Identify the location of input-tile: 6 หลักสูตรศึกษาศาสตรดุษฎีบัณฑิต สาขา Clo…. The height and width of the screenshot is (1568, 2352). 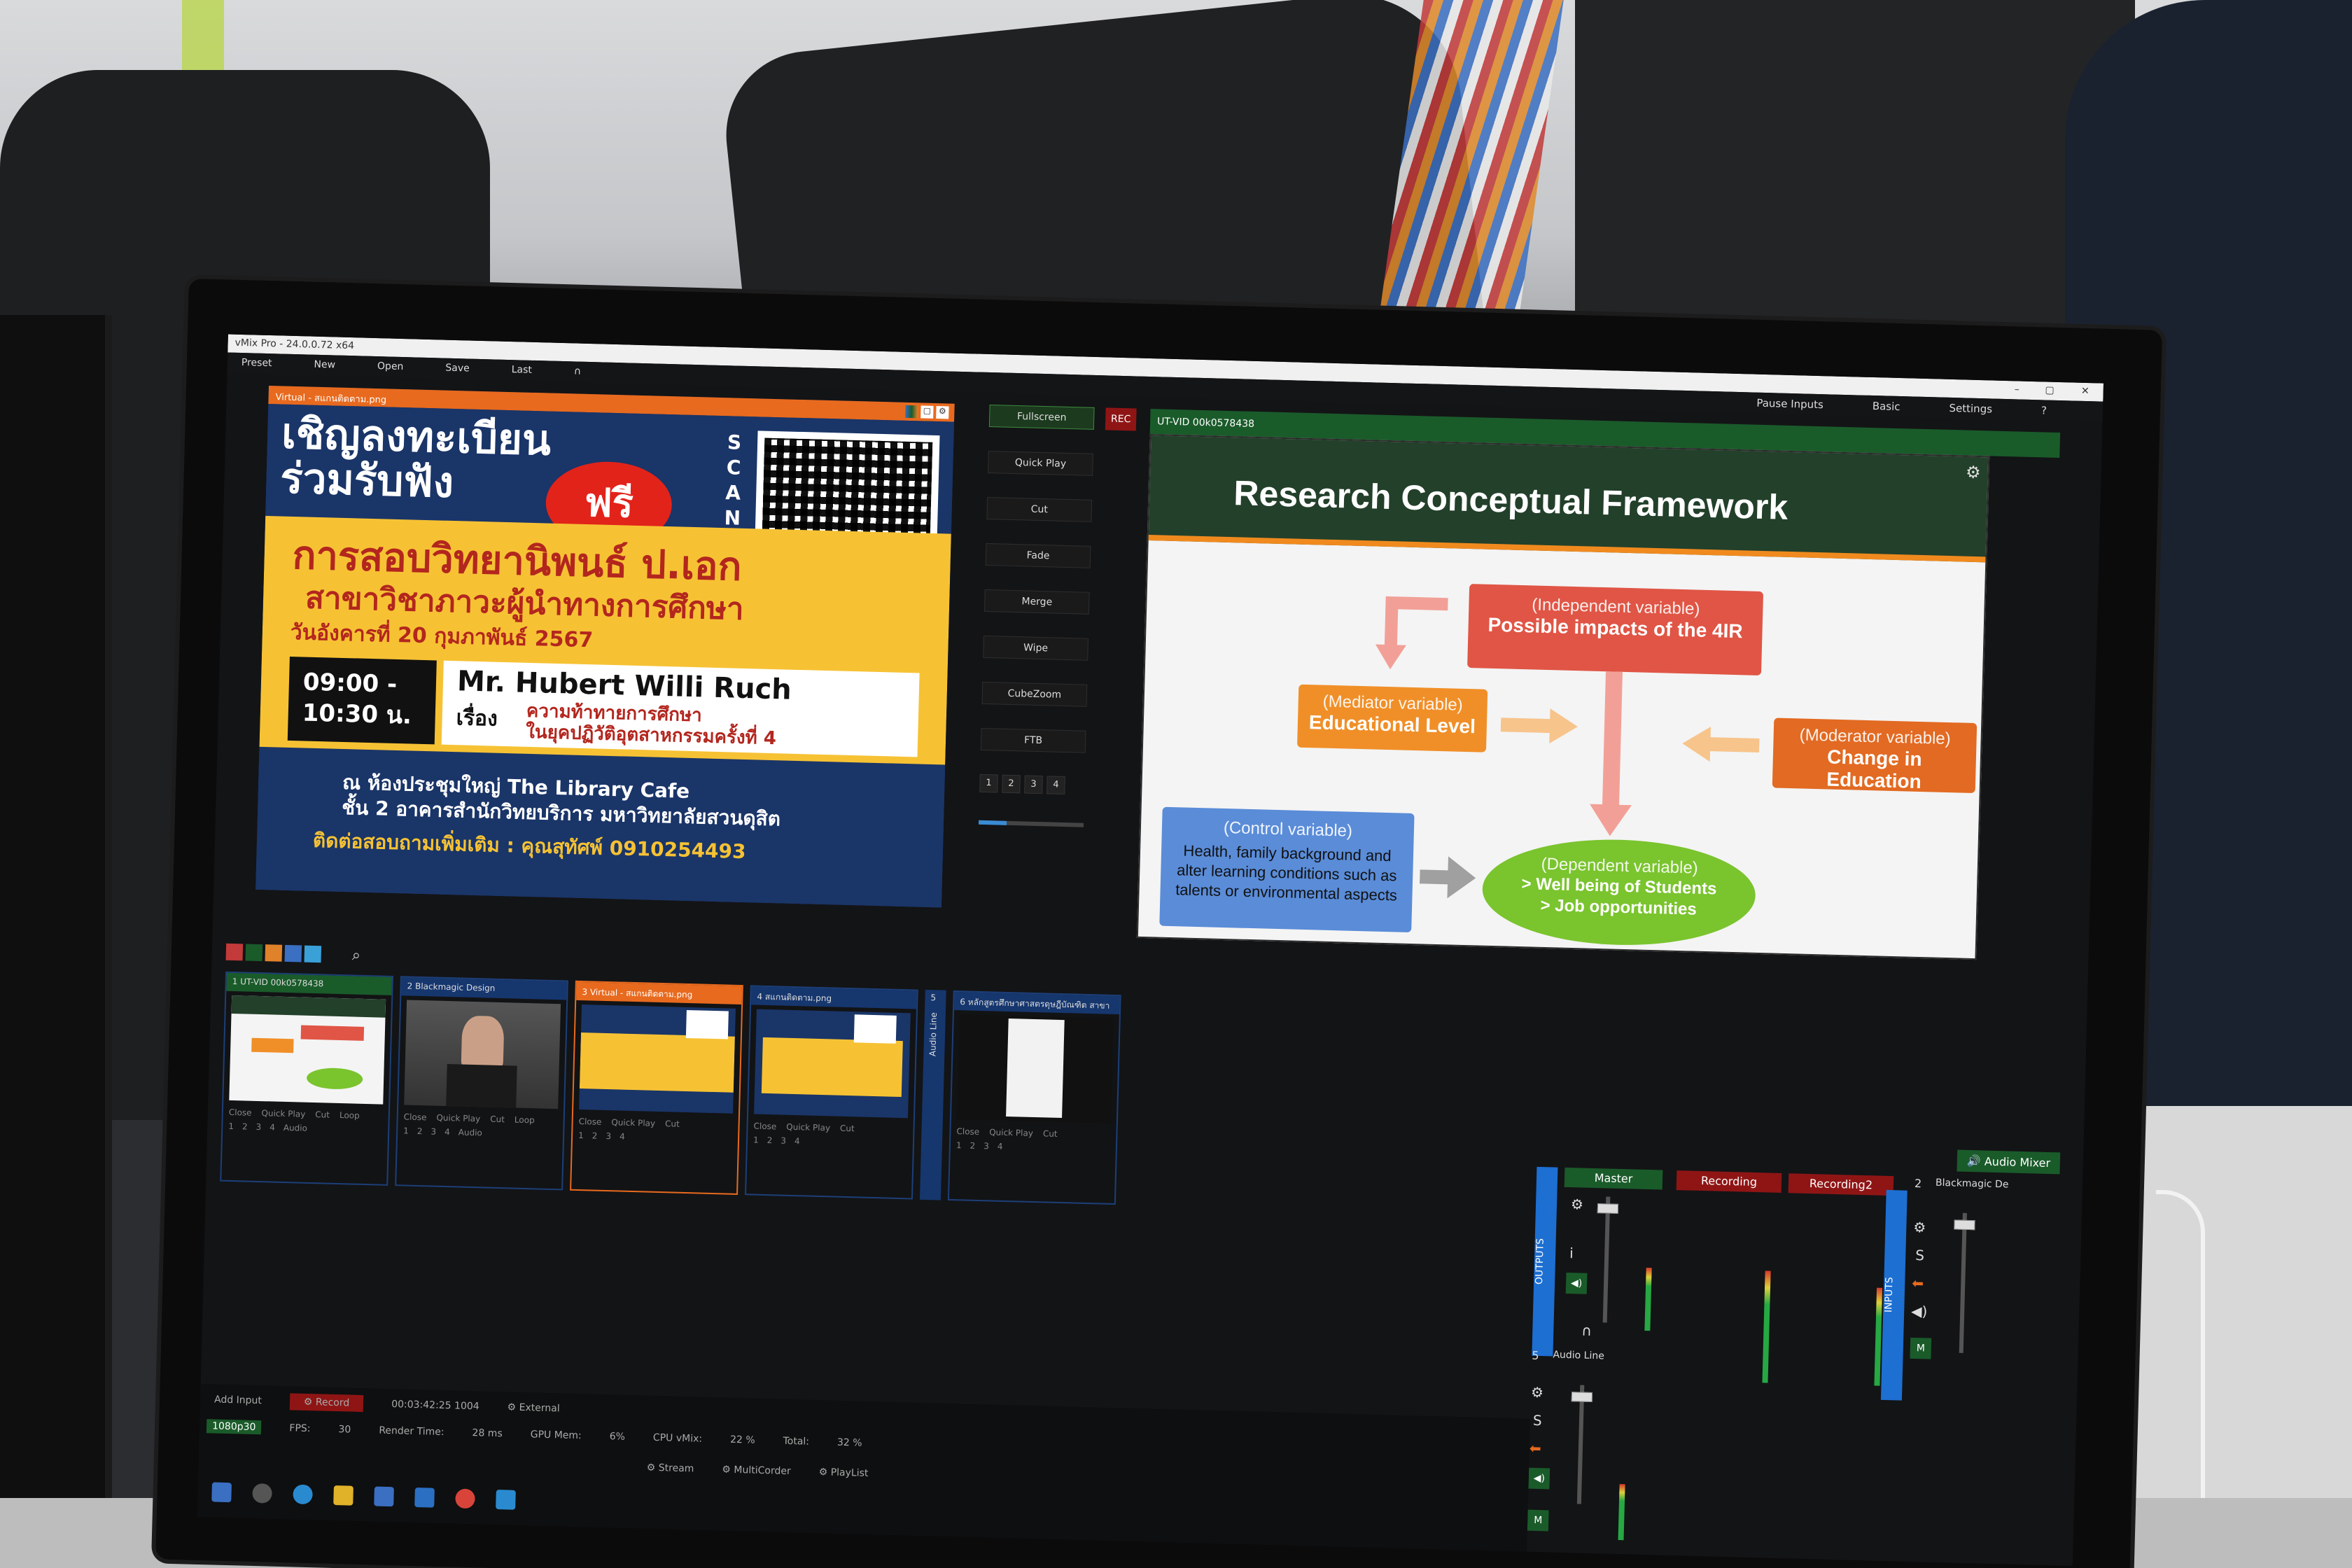
(1034, 1097).